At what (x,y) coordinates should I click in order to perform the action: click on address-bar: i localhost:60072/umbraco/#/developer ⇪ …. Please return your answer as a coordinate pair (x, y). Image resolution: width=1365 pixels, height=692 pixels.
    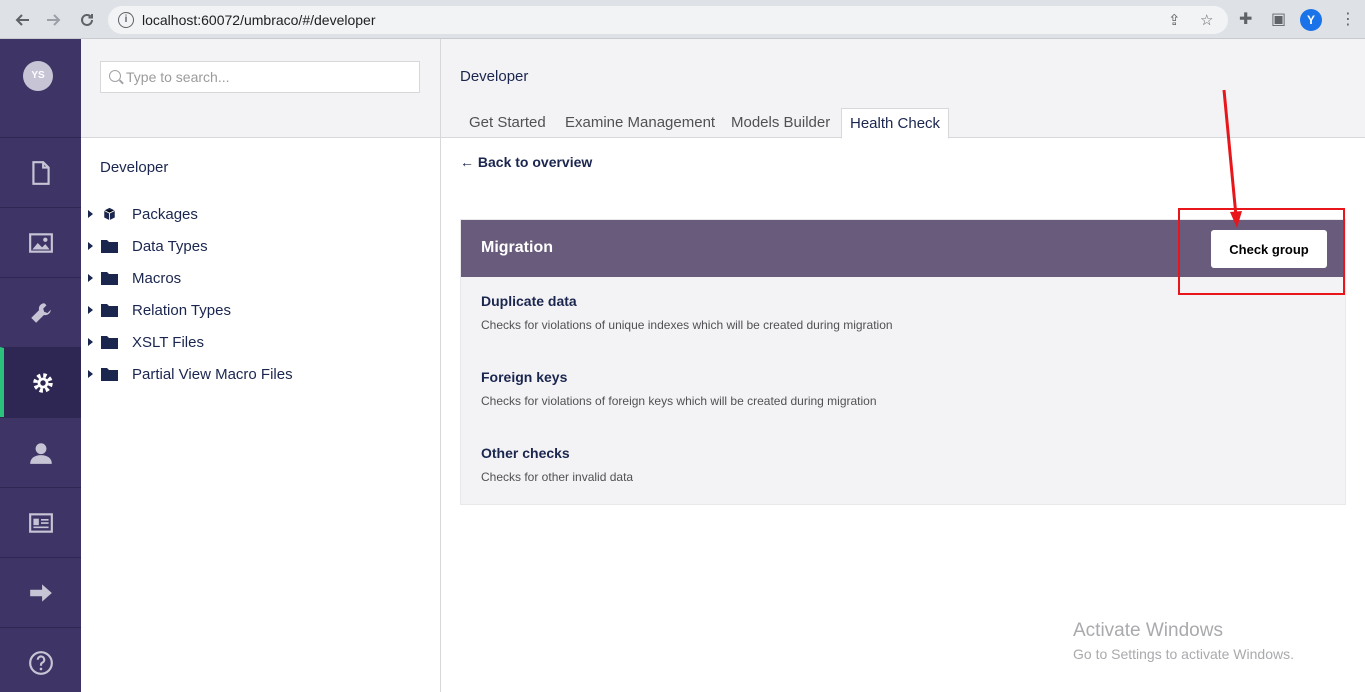
    Looking at the image, I should click on (668, 20).